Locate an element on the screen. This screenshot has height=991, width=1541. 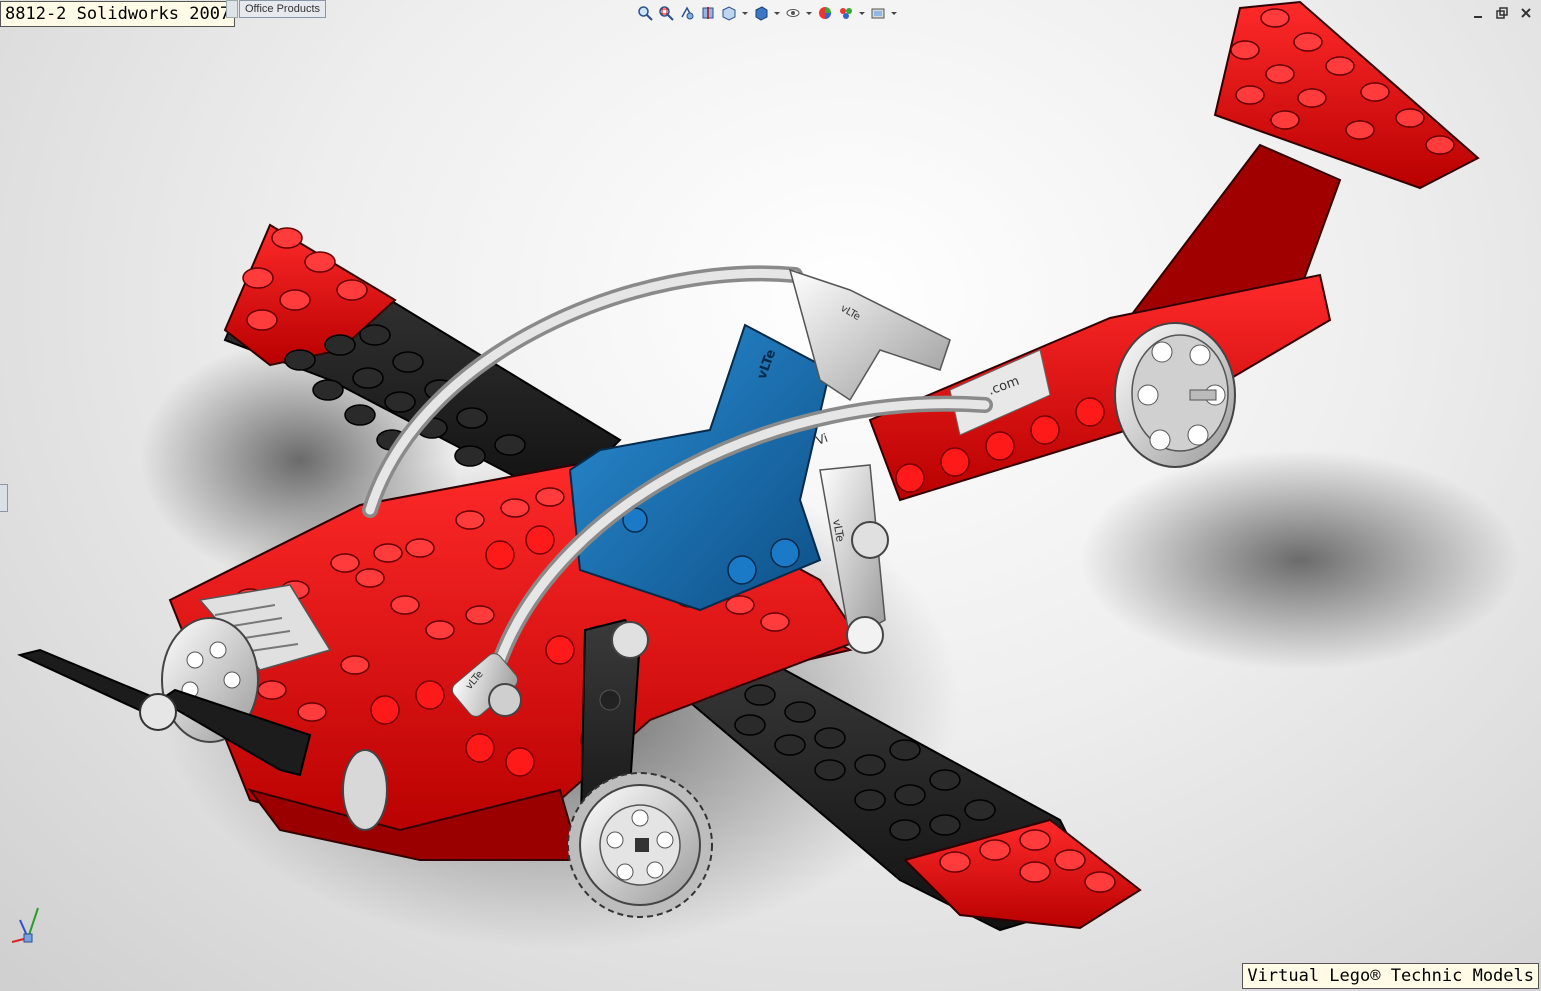
minimize-icon is located at coordinates (1478, 13).